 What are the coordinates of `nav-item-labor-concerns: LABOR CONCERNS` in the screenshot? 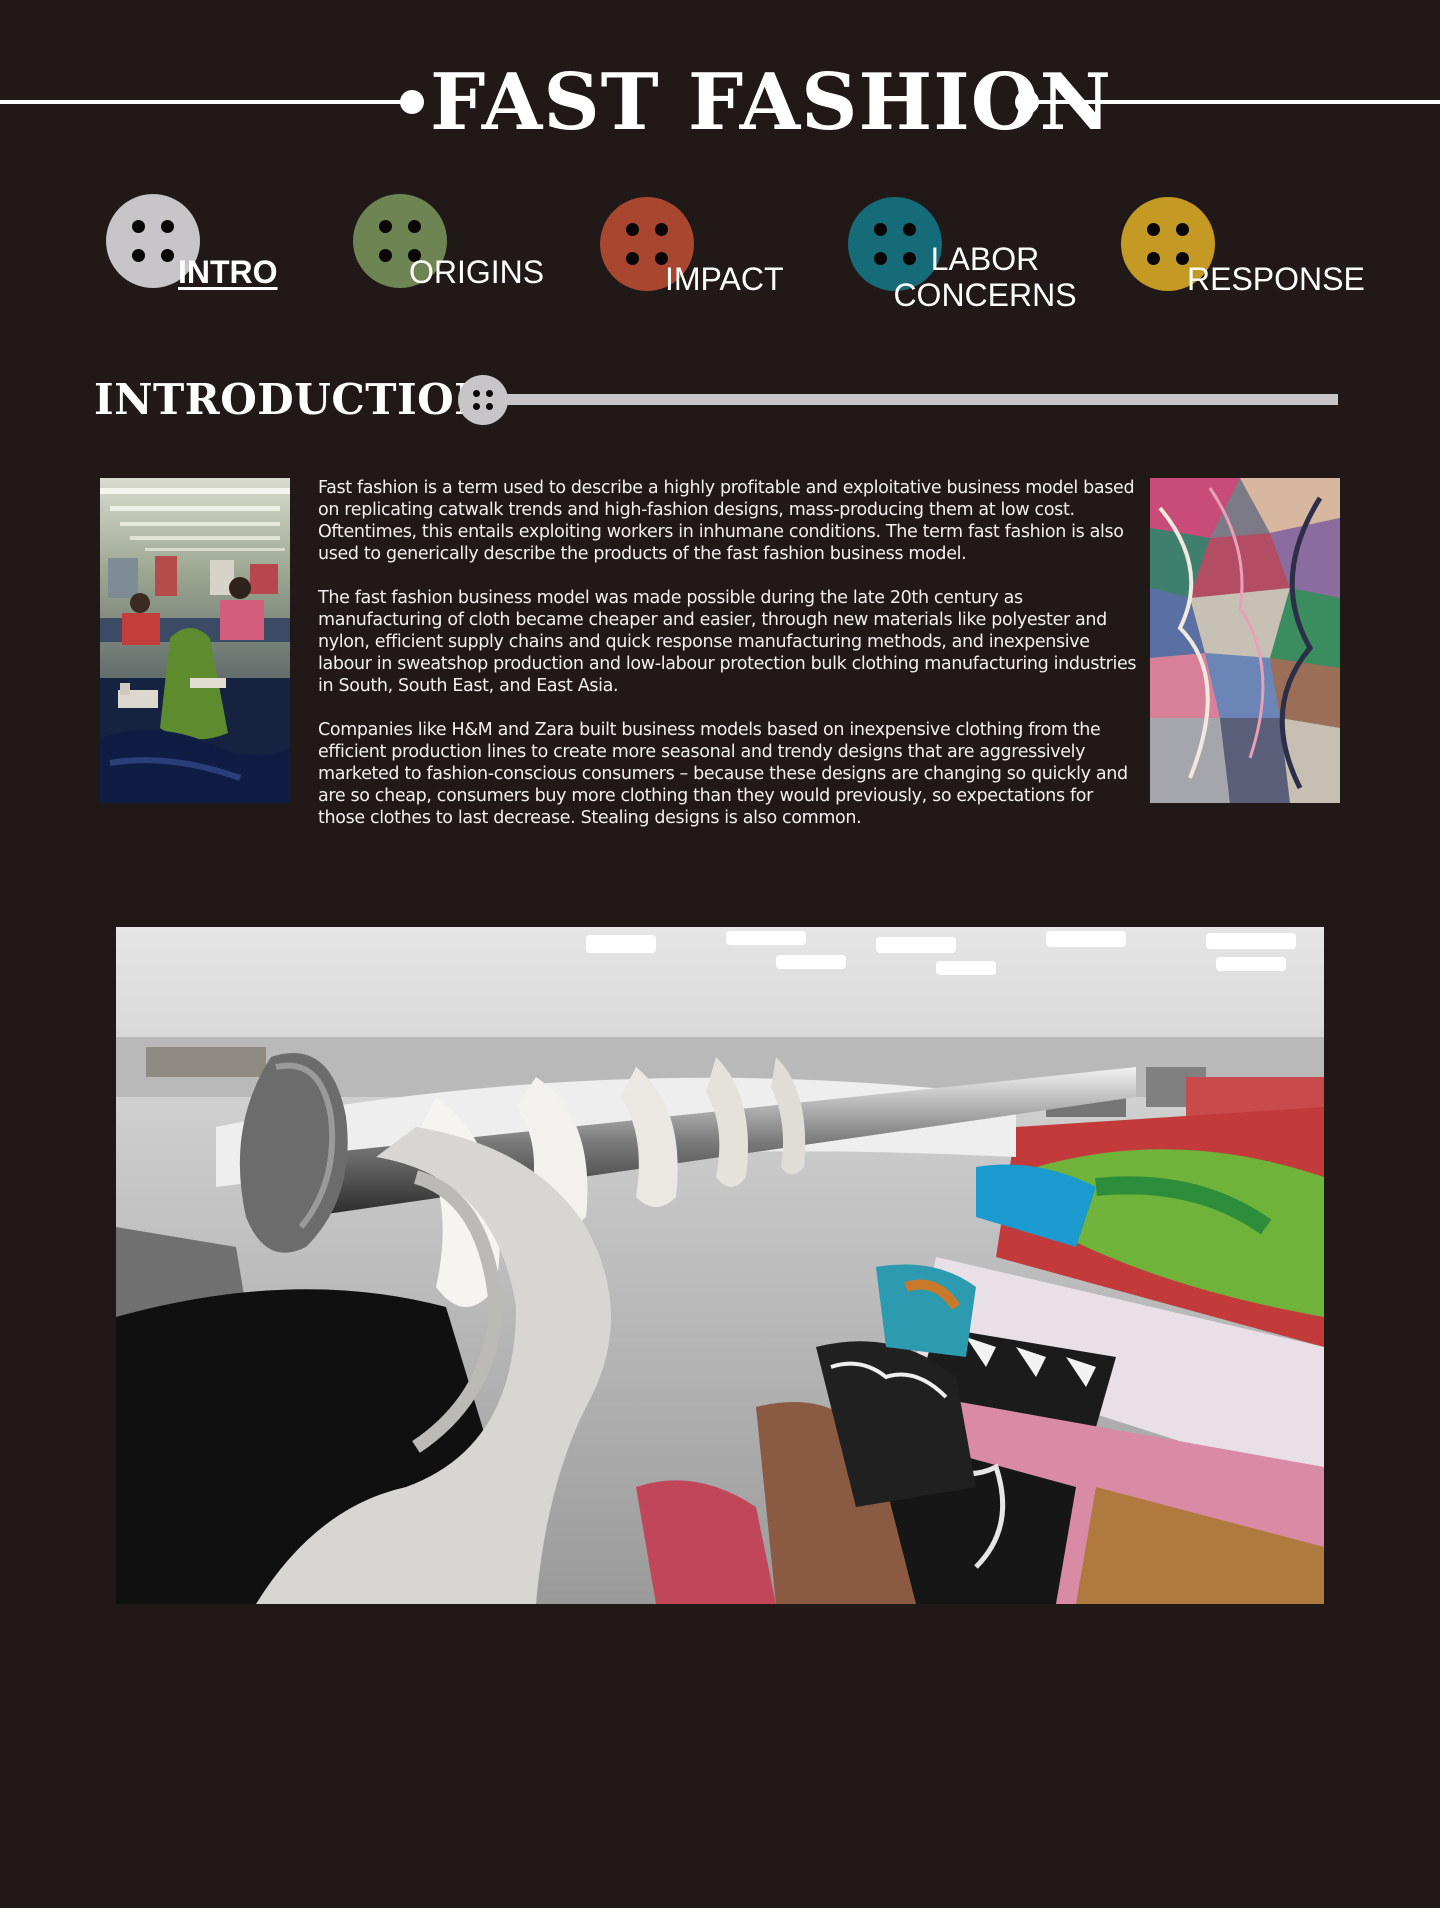 It's located at (964, 262).